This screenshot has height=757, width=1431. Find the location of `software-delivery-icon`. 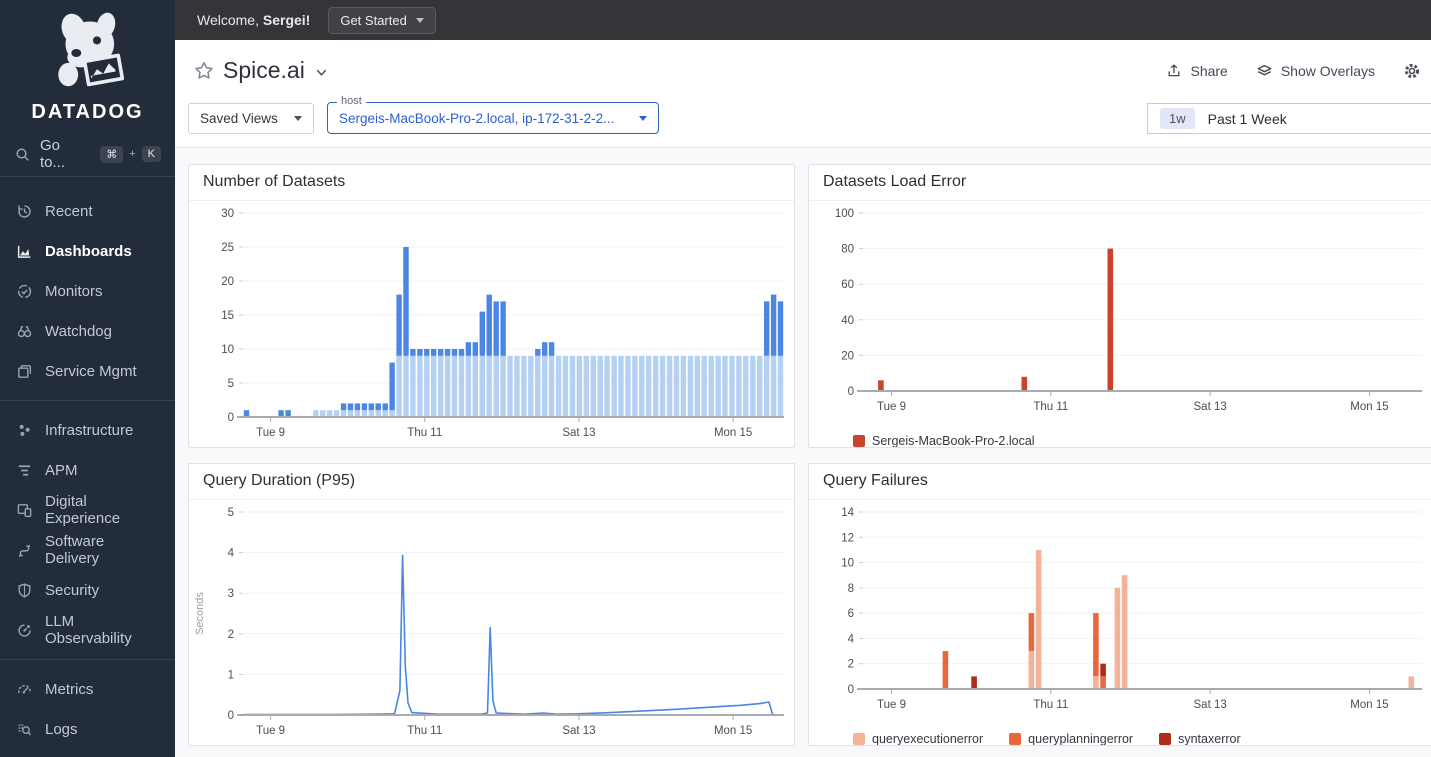

software-delivery-icon is located at coordinates (24, 550).